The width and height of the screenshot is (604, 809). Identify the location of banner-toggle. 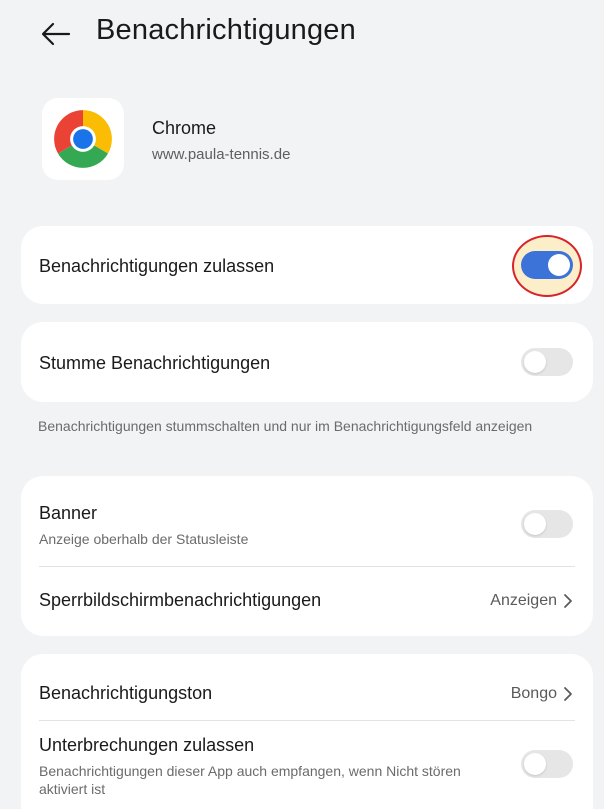
(547, 524).